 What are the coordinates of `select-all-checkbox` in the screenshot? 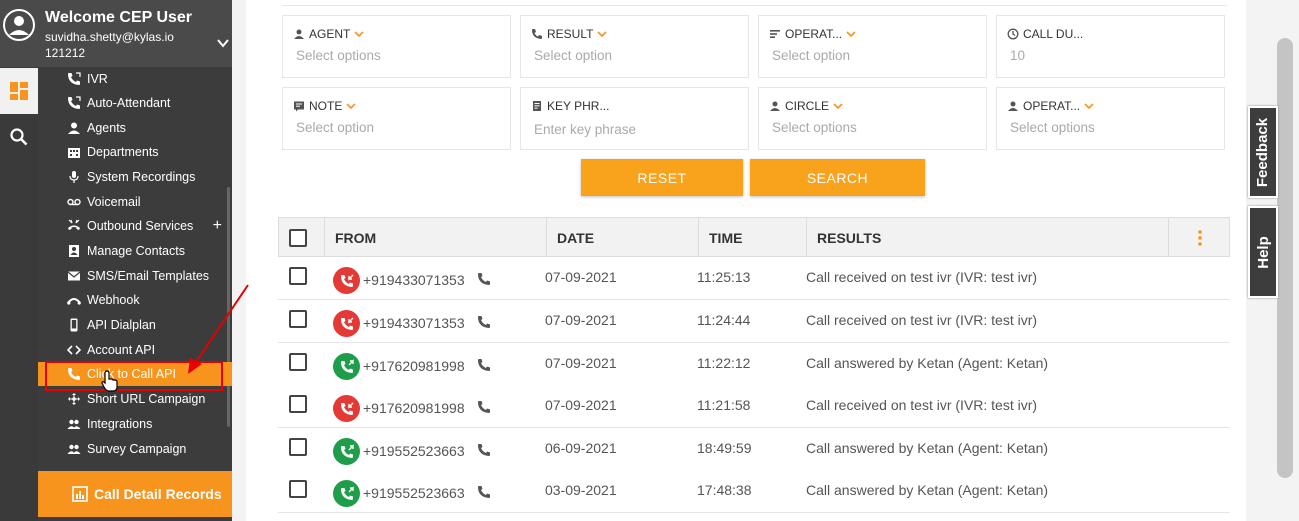 It's located at (298, 238).